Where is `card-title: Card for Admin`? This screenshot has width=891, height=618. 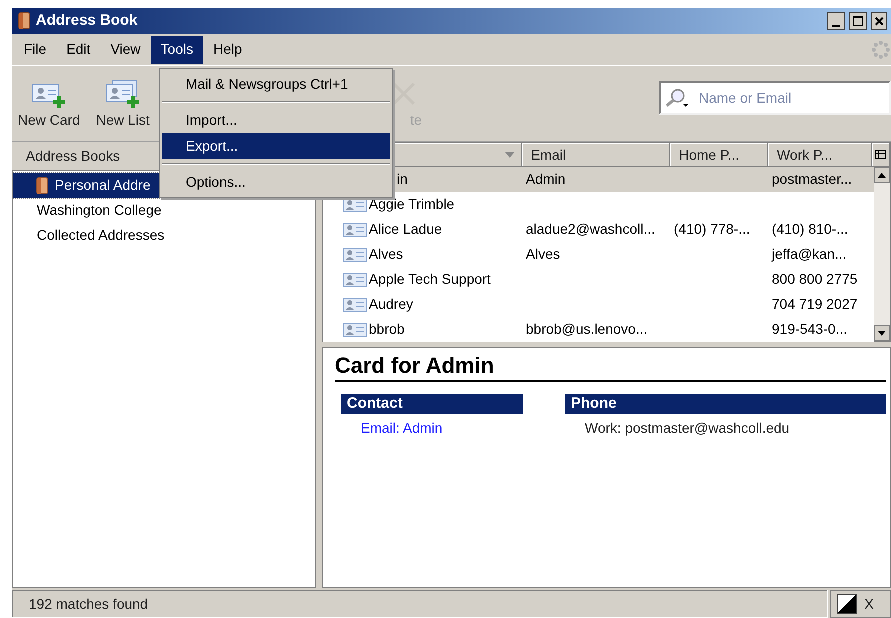
card-title: Card for Admin is located at coordinates (610, 367).